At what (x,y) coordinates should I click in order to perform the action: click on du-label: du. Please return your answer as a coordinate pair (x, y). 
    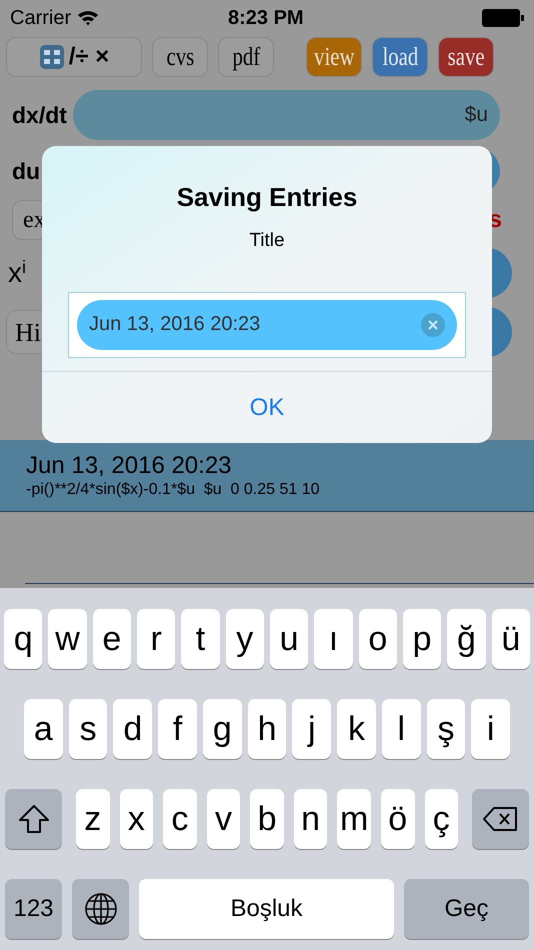
    Looking at the image, I should click on (26, 171).